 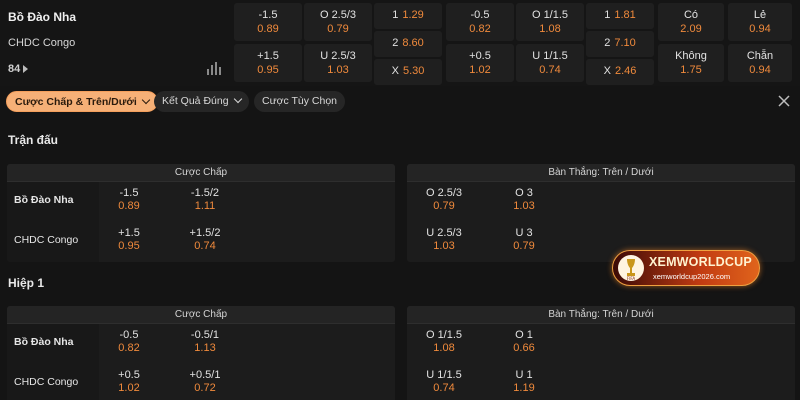 I want to click on odds-cell-1x2-h1-draw: X 2.46, so click(x=620, y=72).